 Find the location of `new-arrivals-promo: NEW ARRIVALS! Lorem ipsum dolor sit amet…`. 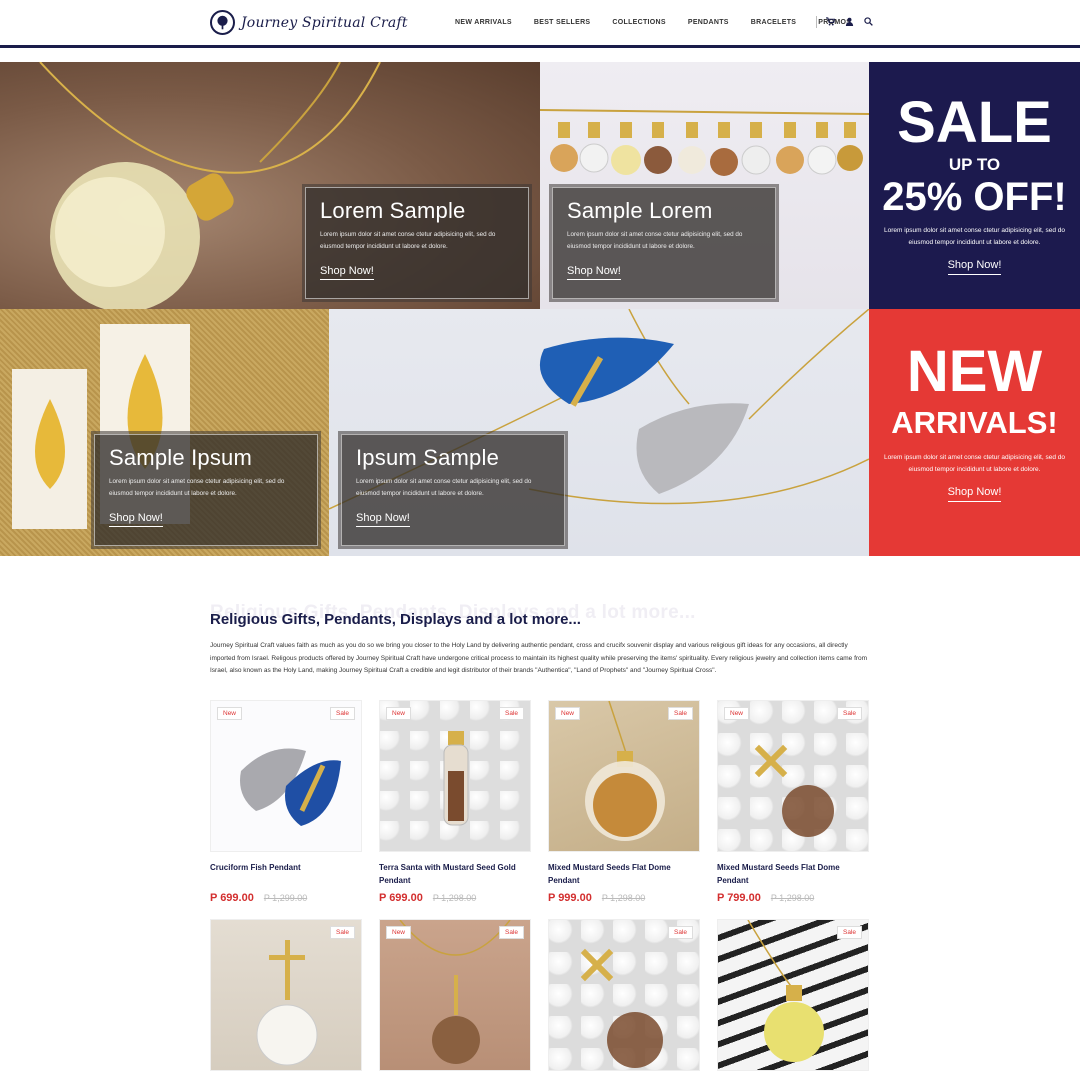

new-arrivals-promo: NEW ARRIVALS! Lorem ipsum dolor sit amet… is located at coordinates (974, 422).